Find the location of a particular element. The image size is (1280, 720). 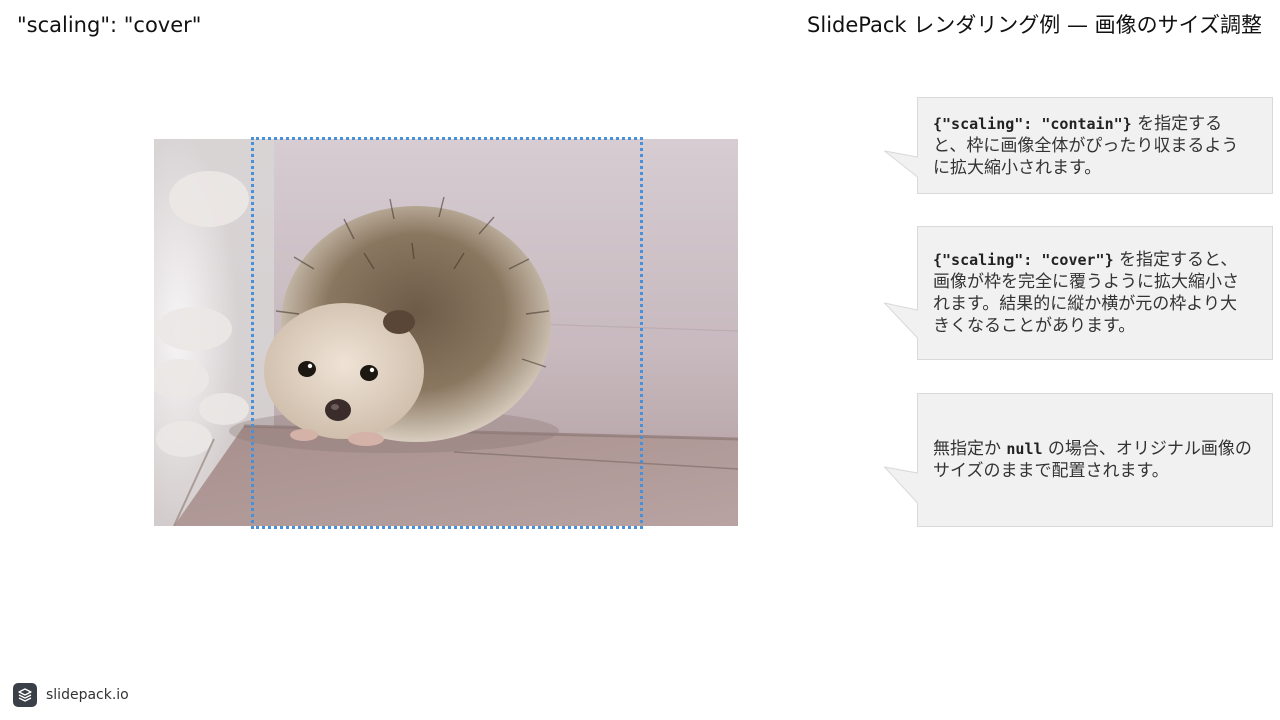

footer: slidepack.io is located at coordinates (71, 695).